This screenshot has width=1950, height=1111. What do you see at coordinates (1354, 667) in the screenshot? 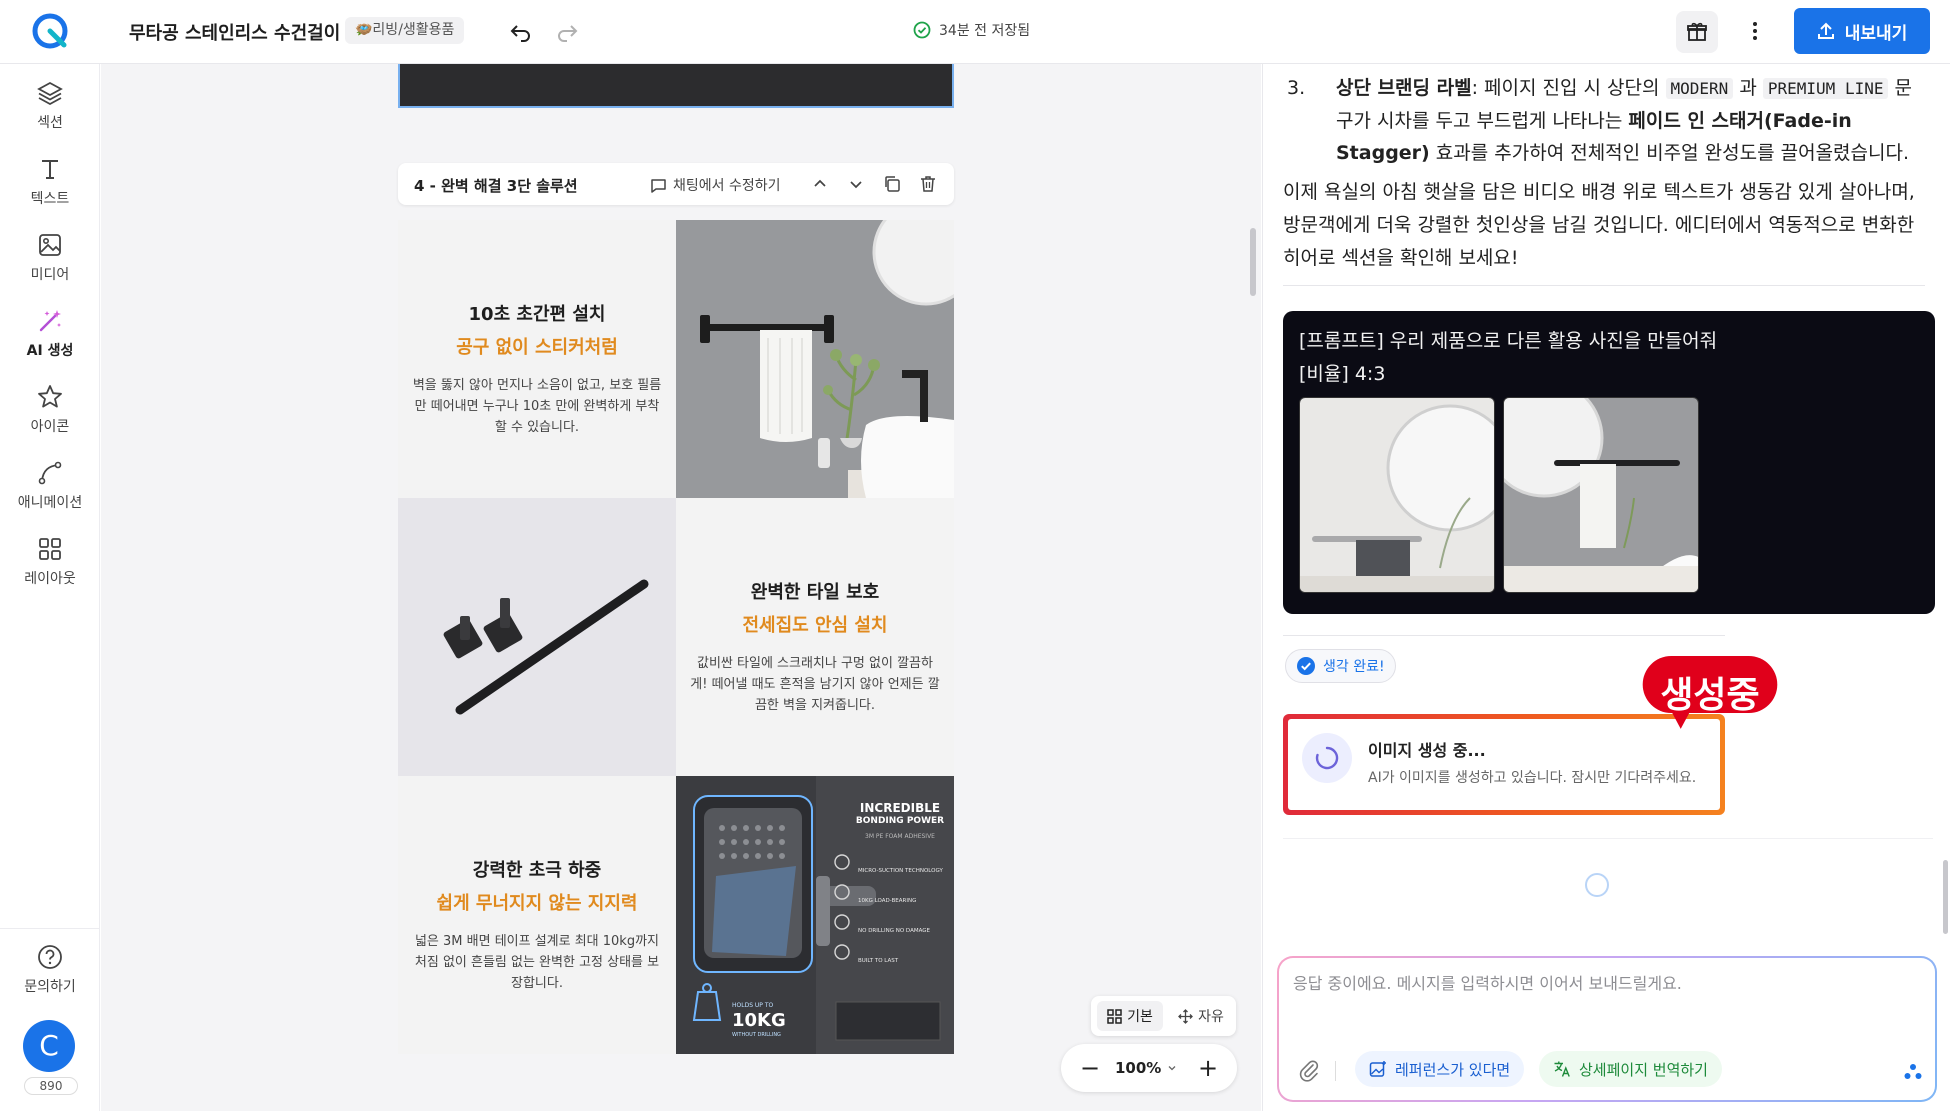
I see `thinking-done-label: 생각 완료!` at bounding box center [1354, 667].